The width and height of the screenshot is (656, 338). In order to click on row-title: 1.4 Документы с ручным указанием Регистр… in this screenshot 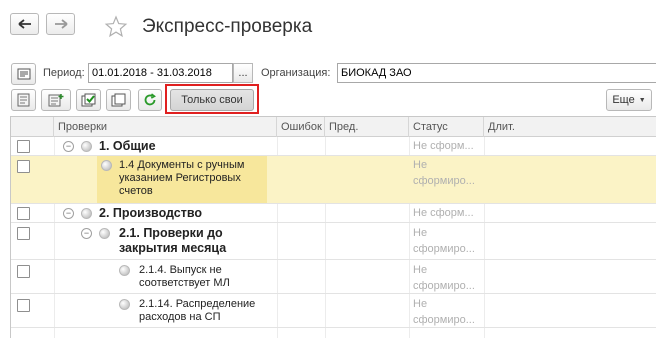, I will do `click(182, 178)`.